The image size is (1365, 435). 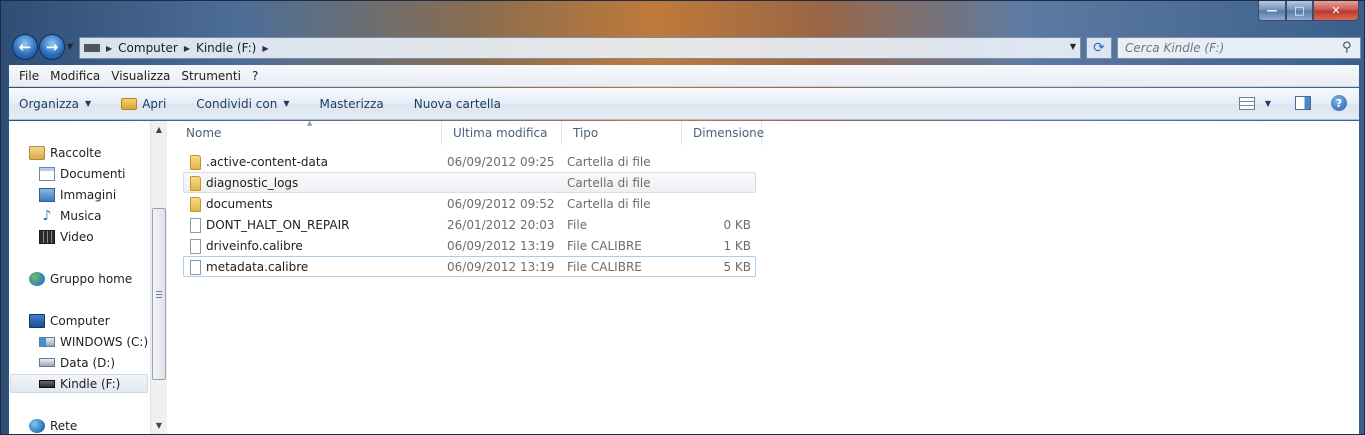 I want to click on nav-item-raccolte: Raccolte, so click(x=65, y=152).